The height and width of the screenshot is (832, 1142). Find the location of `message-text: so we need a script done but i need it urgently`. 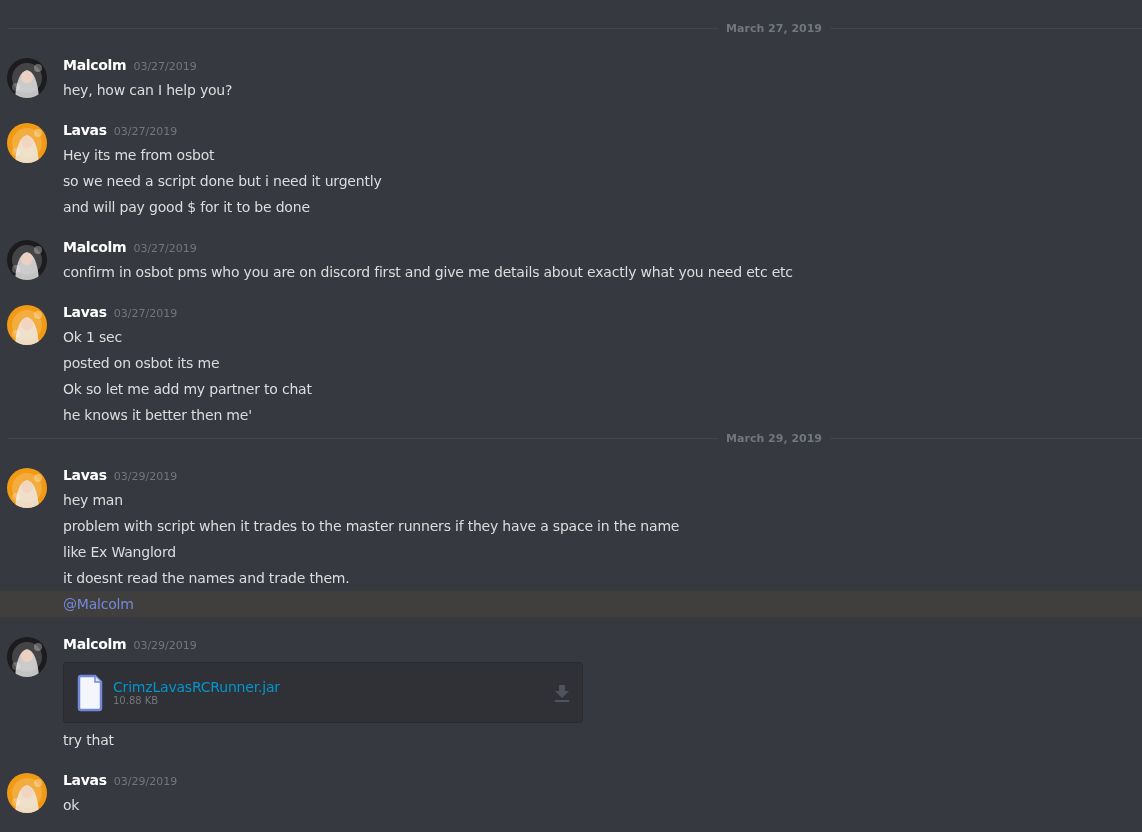

message-text: so we need a script done but i need it urgently is located at coordinates (223, 181).